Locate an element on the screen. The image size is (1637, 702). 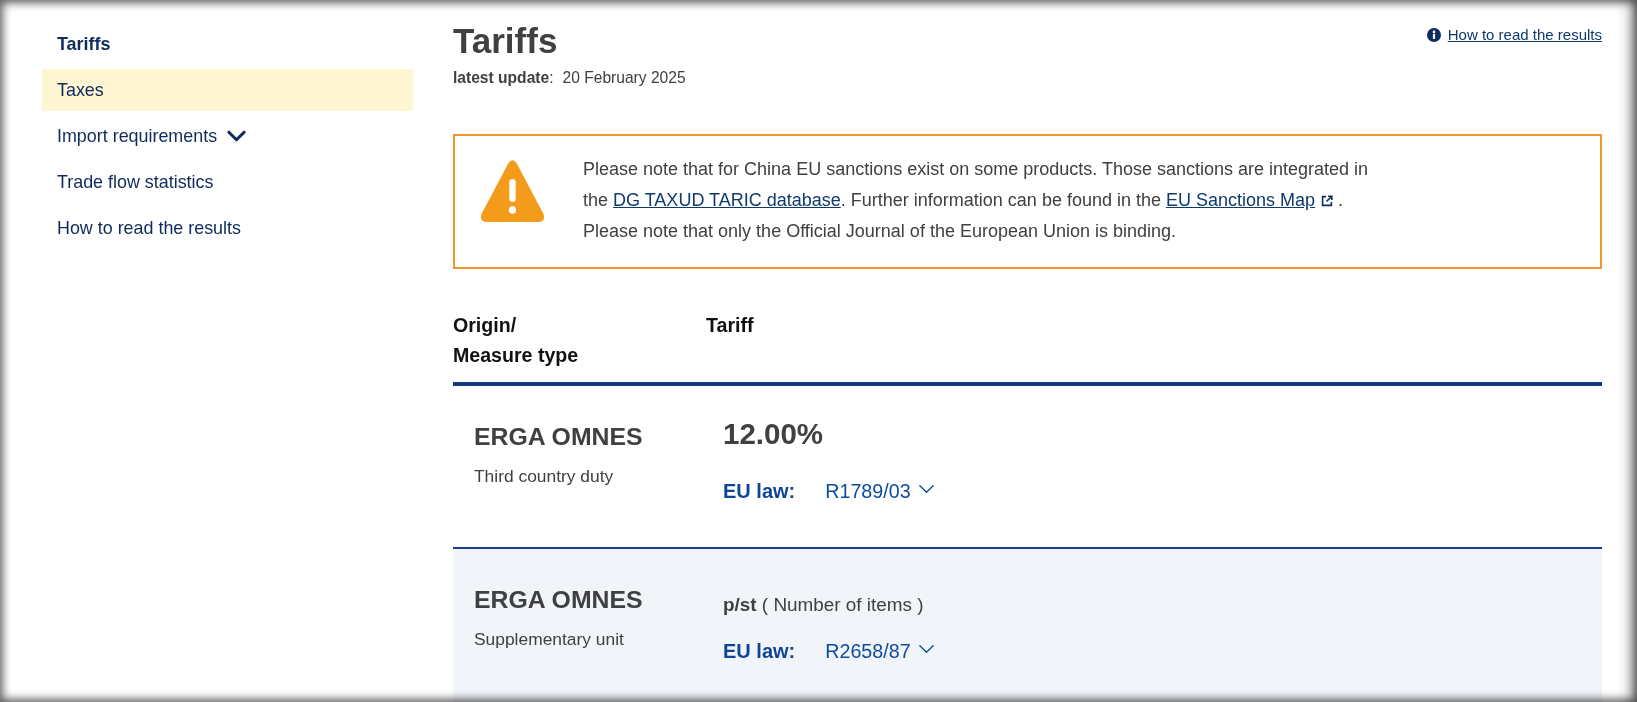
notice-text: Please note that for China EU sanctions exist on some products. Those sanctions are integrated in the DG TAXUD TARIC database. Further information can be found in the EU Sanctions Map . is located at coordinates (976, 185).